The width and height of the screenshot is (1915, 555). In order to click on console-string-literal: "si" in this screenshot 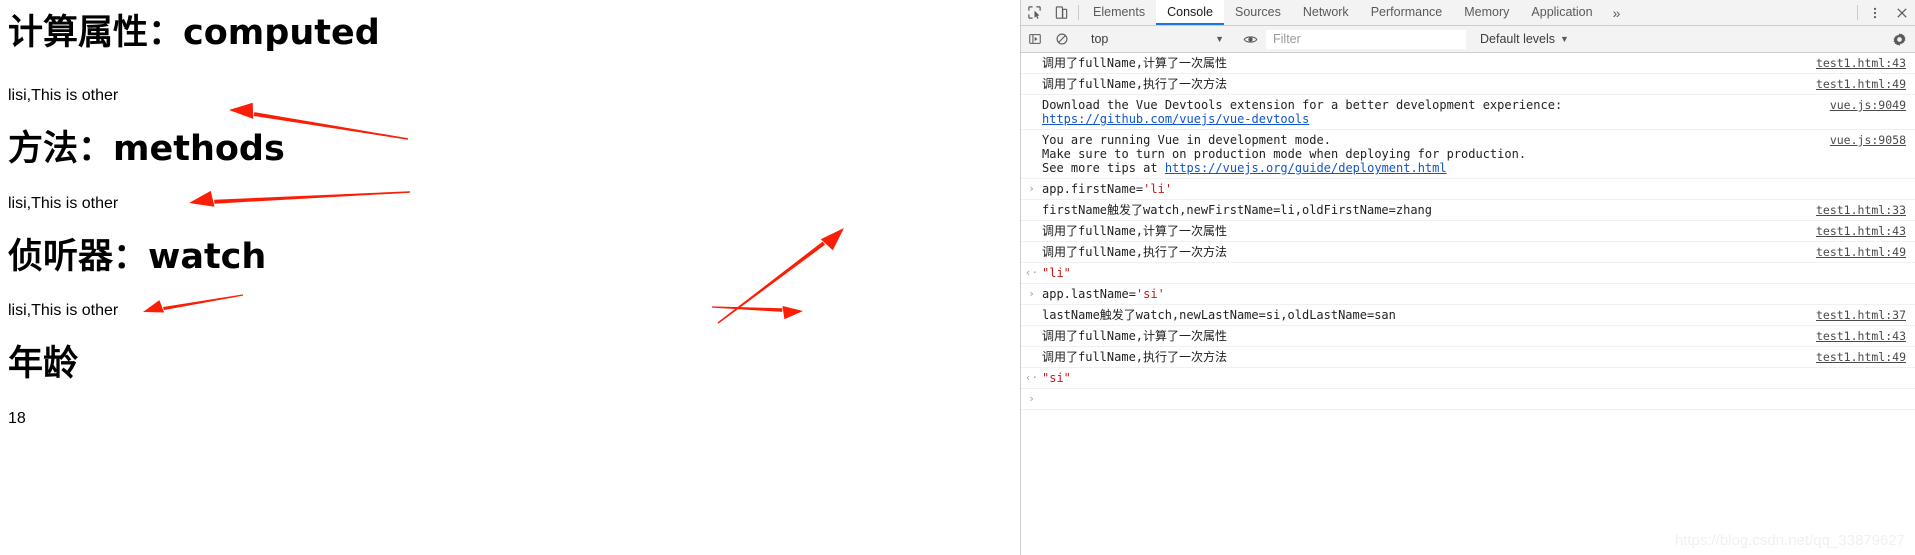, I will do `click(1056, 378)`.